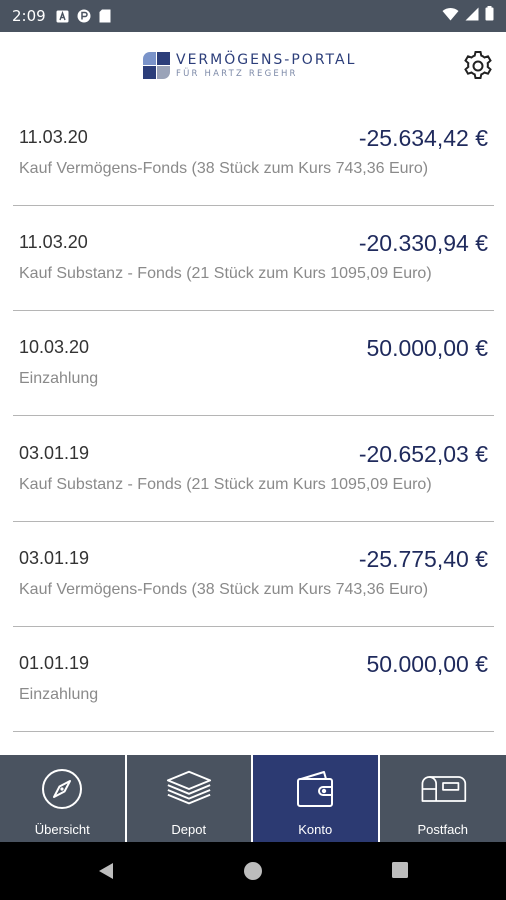  Describe the element at coordinates (253, 679) in the screenshot. I see `transaction-row: 01.01.19 50.000,00 € Einzahlung` at that location.